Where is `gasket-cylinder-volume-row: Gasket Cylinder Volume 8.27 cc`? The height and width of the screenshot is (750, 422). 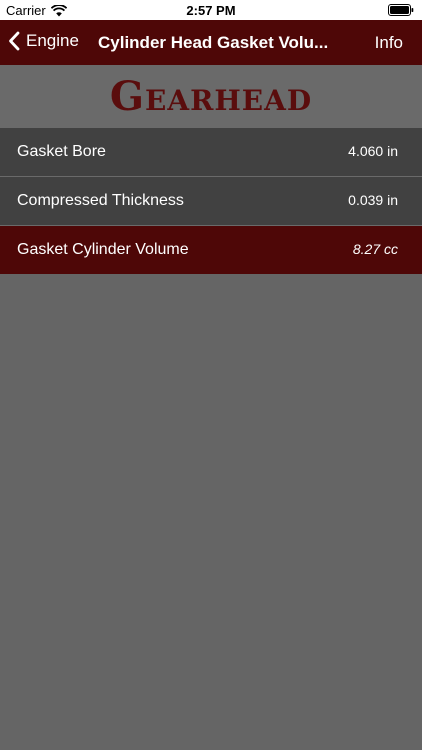 gasket-cylinder-volume-row: Gasket Cylinder Volume 8.27 cc is located at coordinates (211, 250).